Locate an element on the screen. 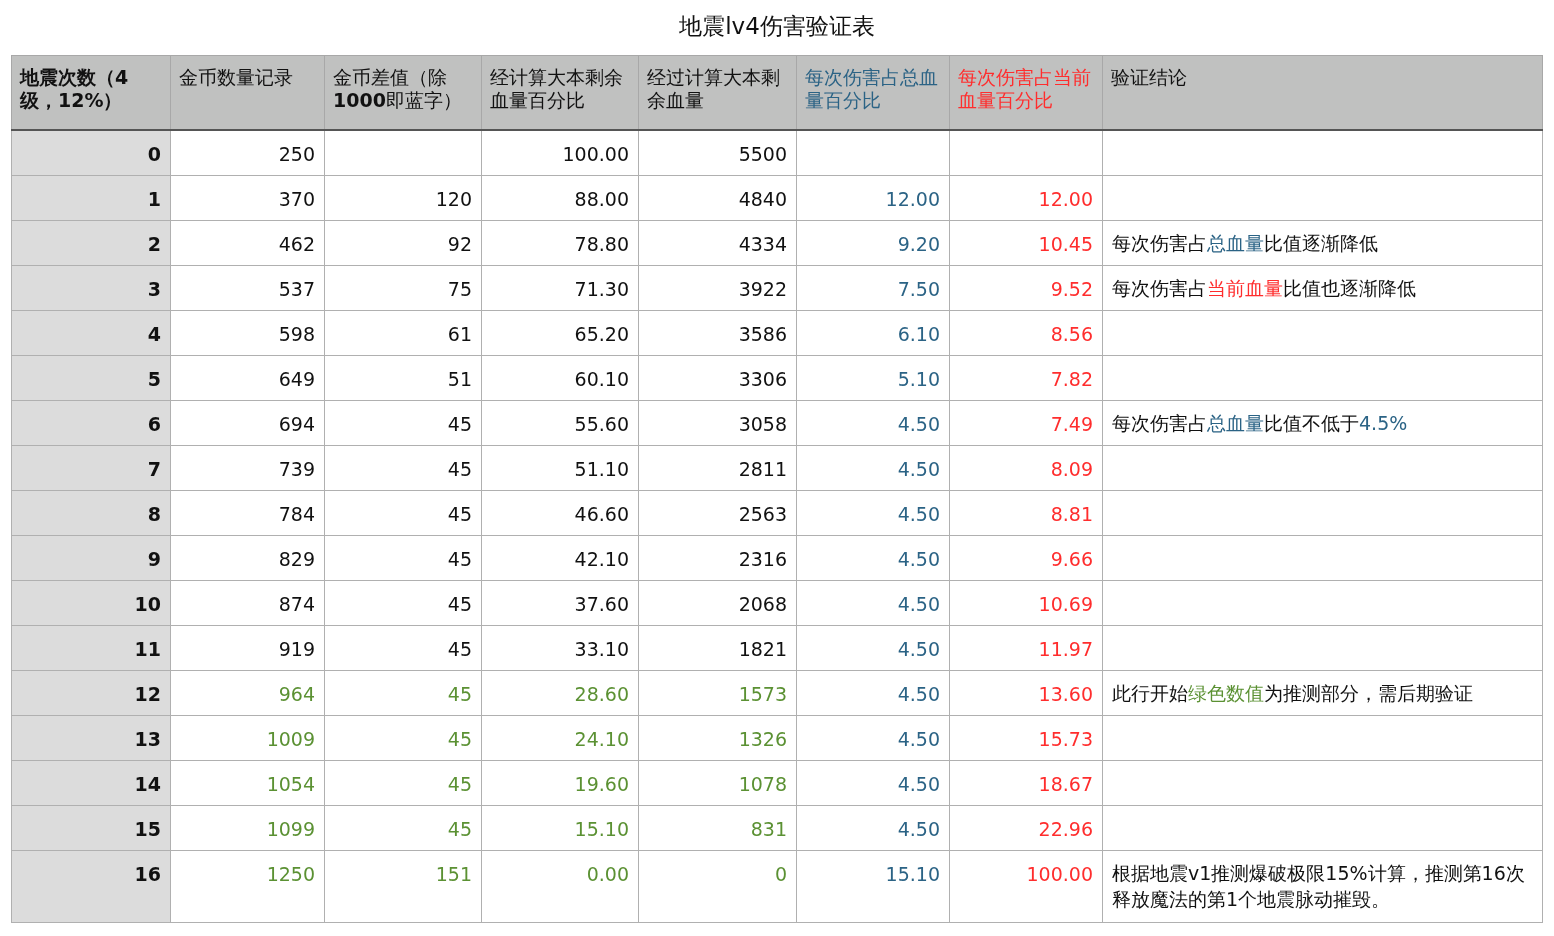 Image resolution: width=1554 pixels, height=936 pixels. row-number: 0 is located at coordinates (91, 152).